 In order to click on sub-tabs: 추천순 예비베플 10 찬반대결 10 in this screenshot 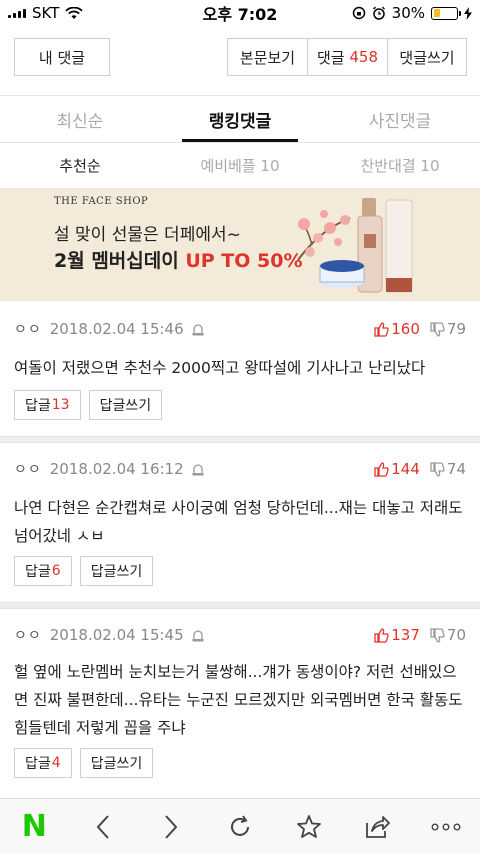, I will do `click(240, 165)`.